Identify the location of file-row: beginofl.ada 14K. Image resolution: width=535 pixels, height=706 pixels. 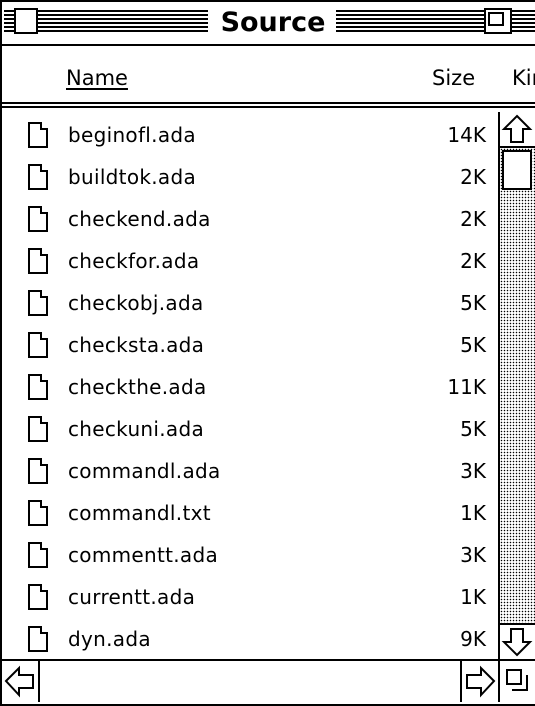
(250, 137).